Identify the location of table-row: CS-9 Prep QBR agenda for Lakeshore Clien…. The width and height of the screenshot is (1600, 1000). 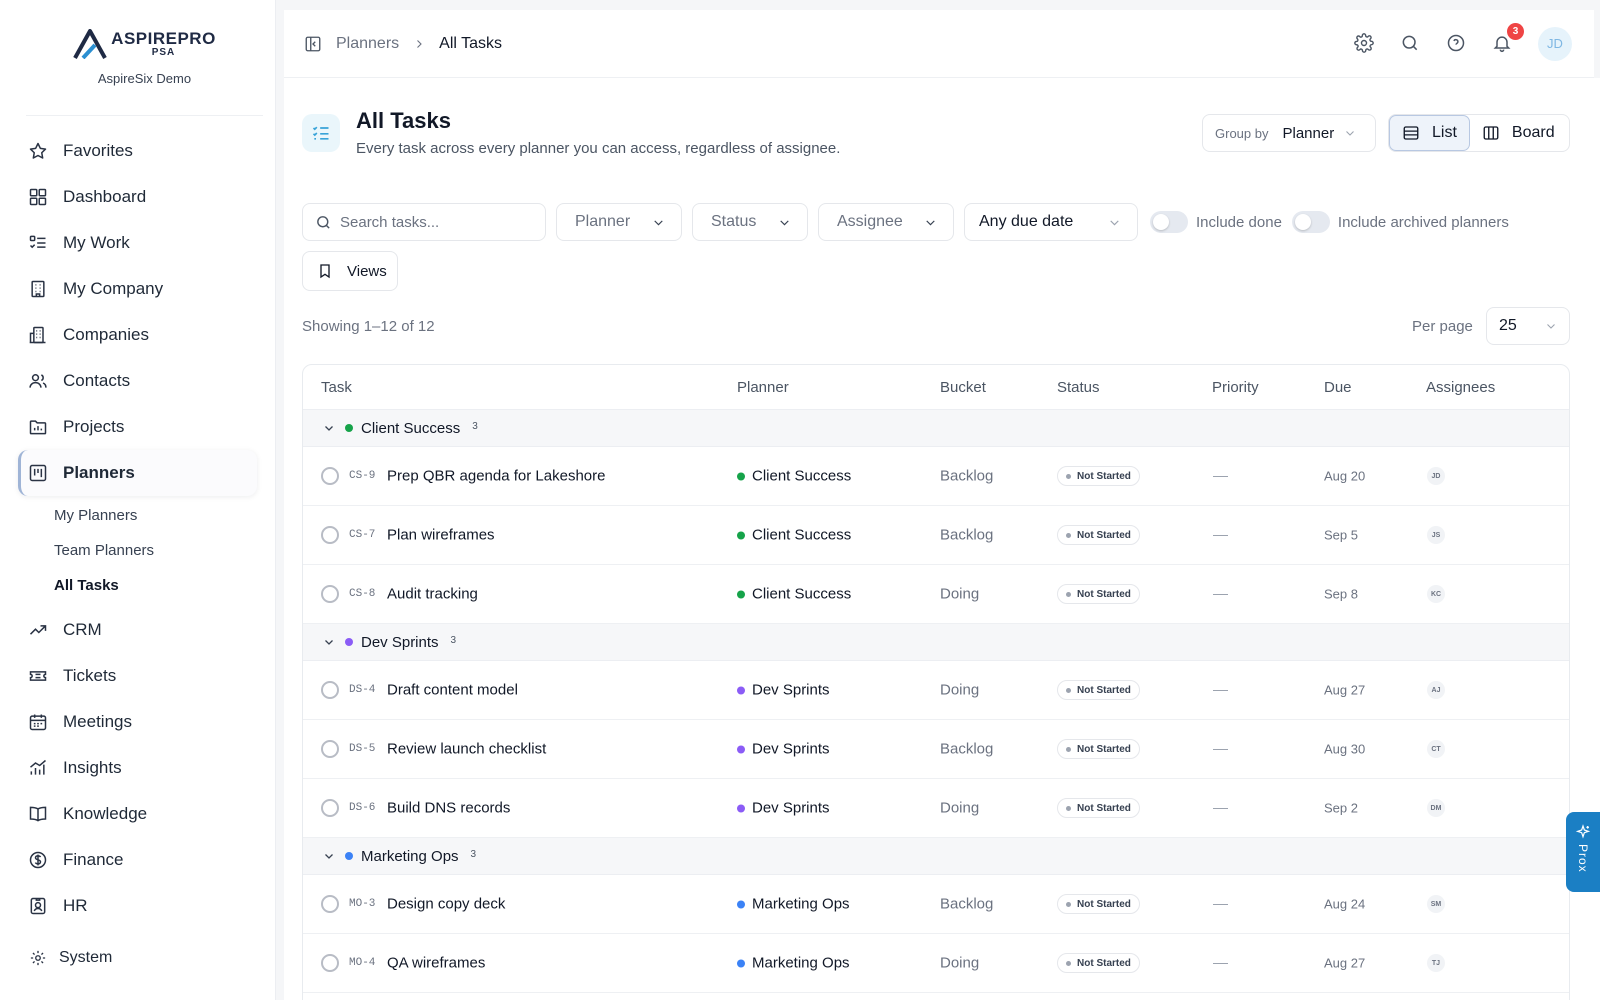
(936, 476).